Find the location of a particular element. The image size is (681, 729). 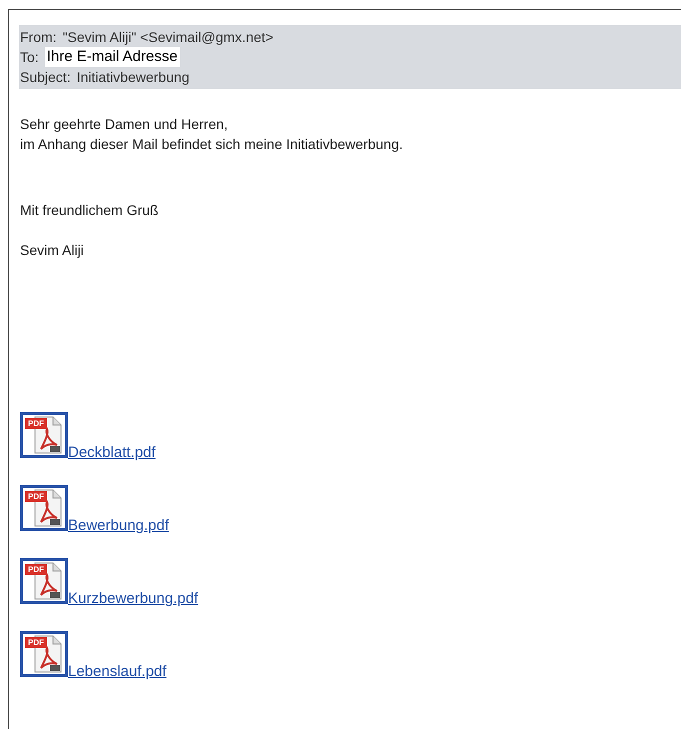

recipient-address: Ihre E-mail Adresse is located at coordinates (112, 57).